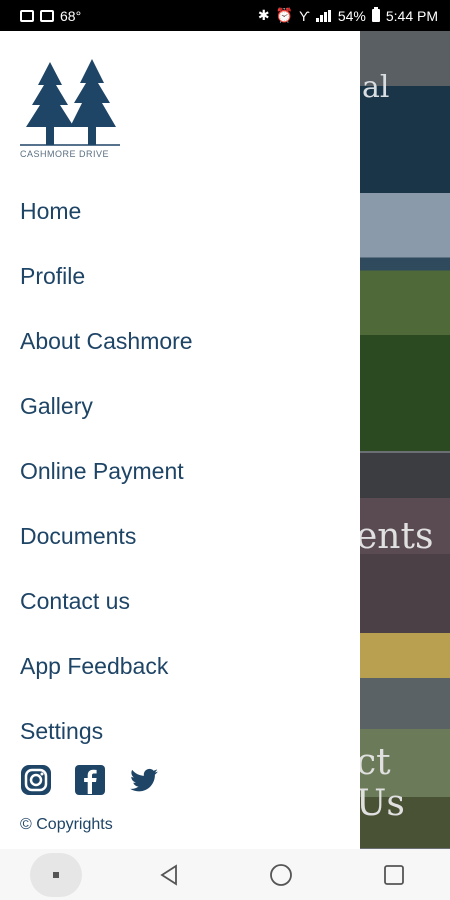 The image size is (450, 900). I want to click on gallery-notification-icon, so click(27, 15).